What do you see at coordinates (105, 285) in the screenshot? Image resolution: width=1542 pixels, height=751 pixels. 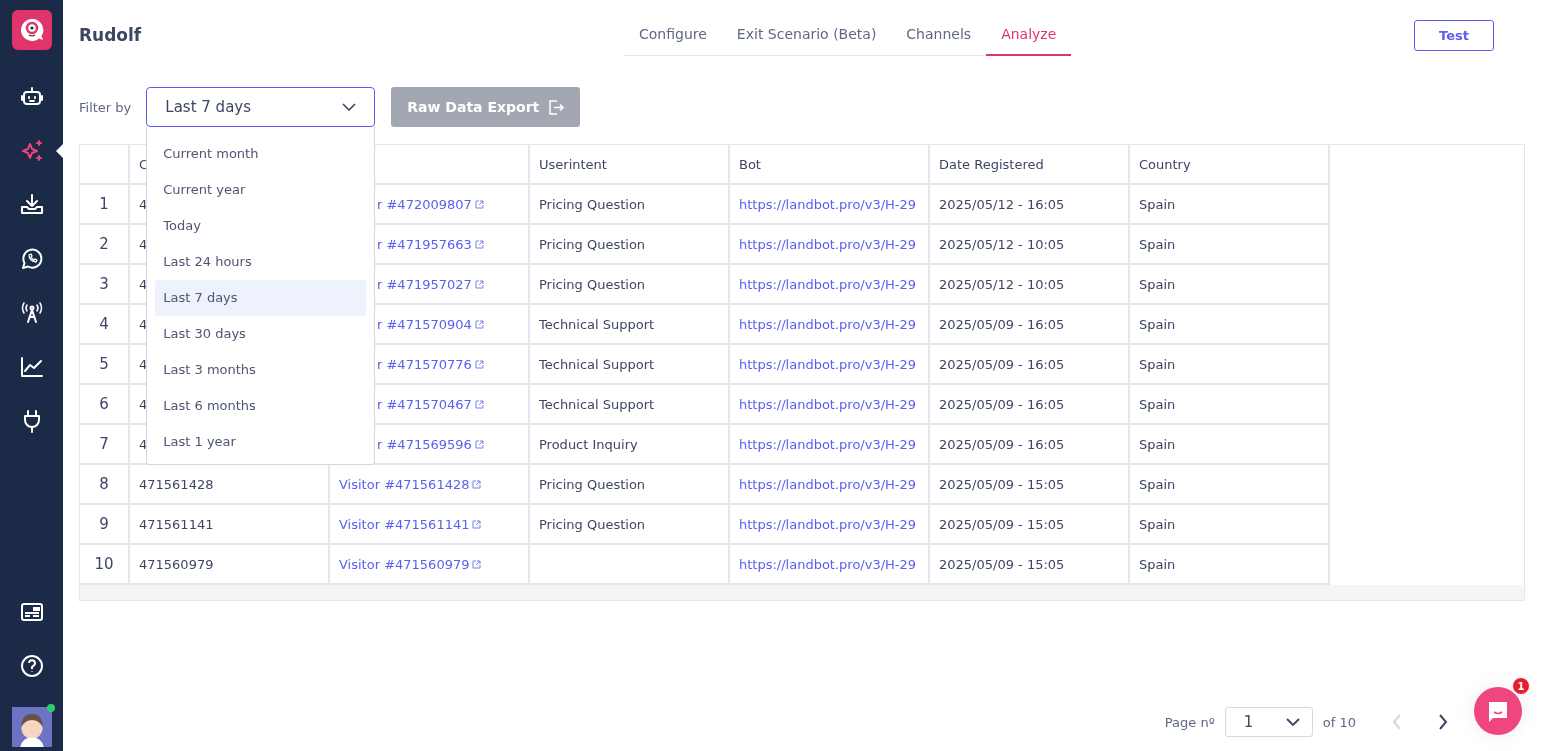 I see `row-number: 3` at bounding box center [105, 285].